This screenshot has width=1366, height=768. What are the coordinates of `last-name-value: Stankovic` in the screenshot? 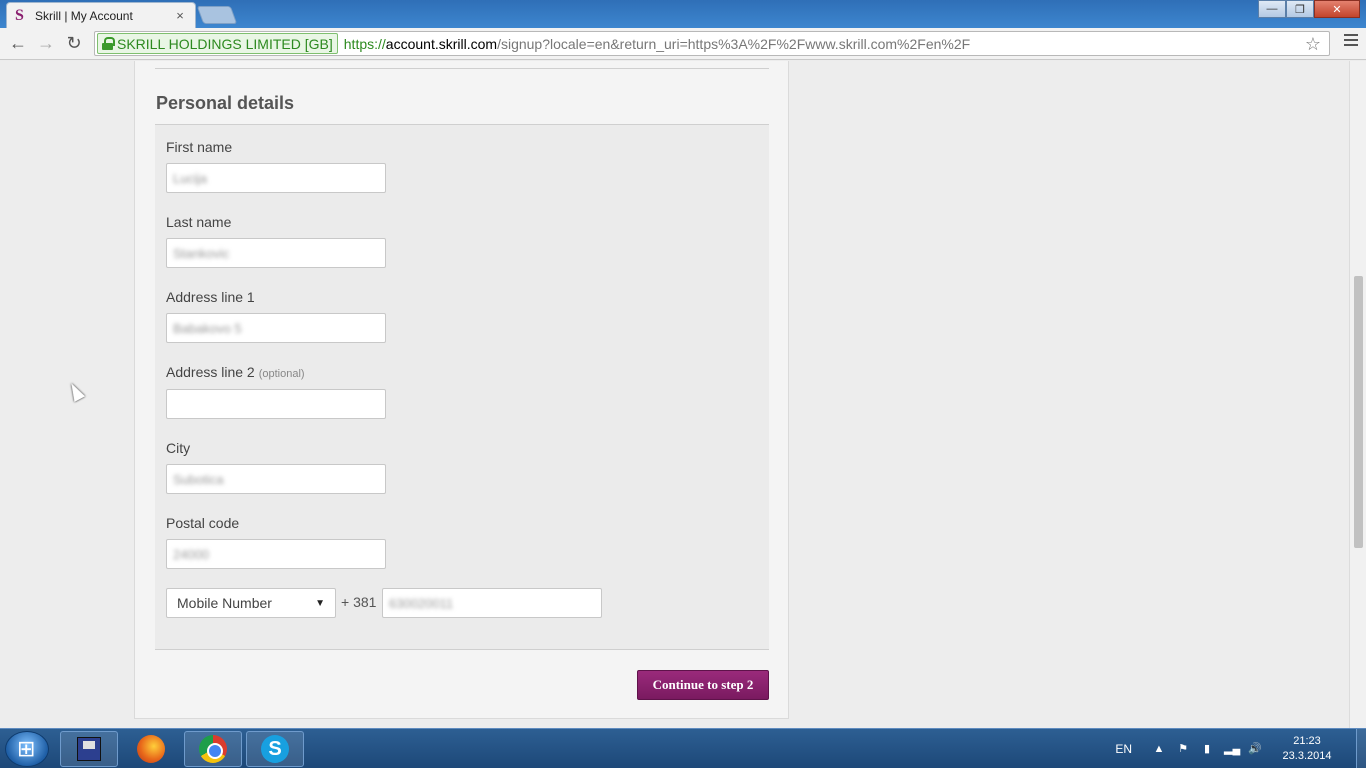 It's located at (201, 253).